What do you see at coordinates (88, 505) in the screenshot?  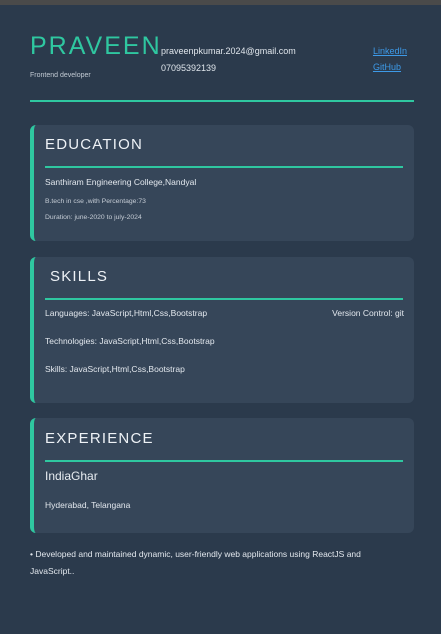 I see `location-text: Hyderabad, Telangana` at bounding box center [88, 505].